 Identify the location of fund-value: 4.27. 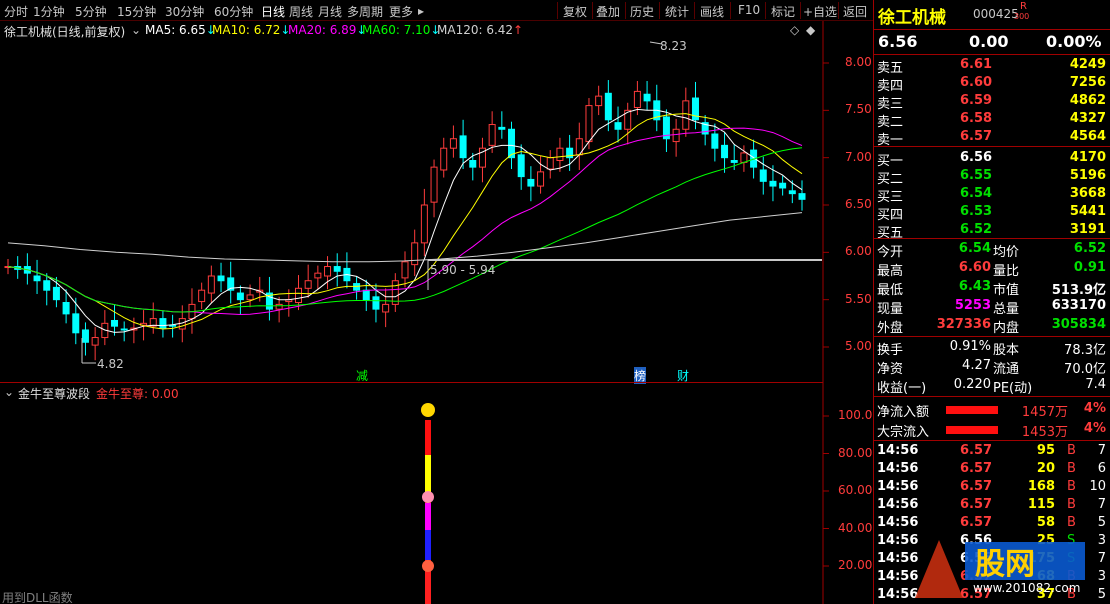
(976, 365).